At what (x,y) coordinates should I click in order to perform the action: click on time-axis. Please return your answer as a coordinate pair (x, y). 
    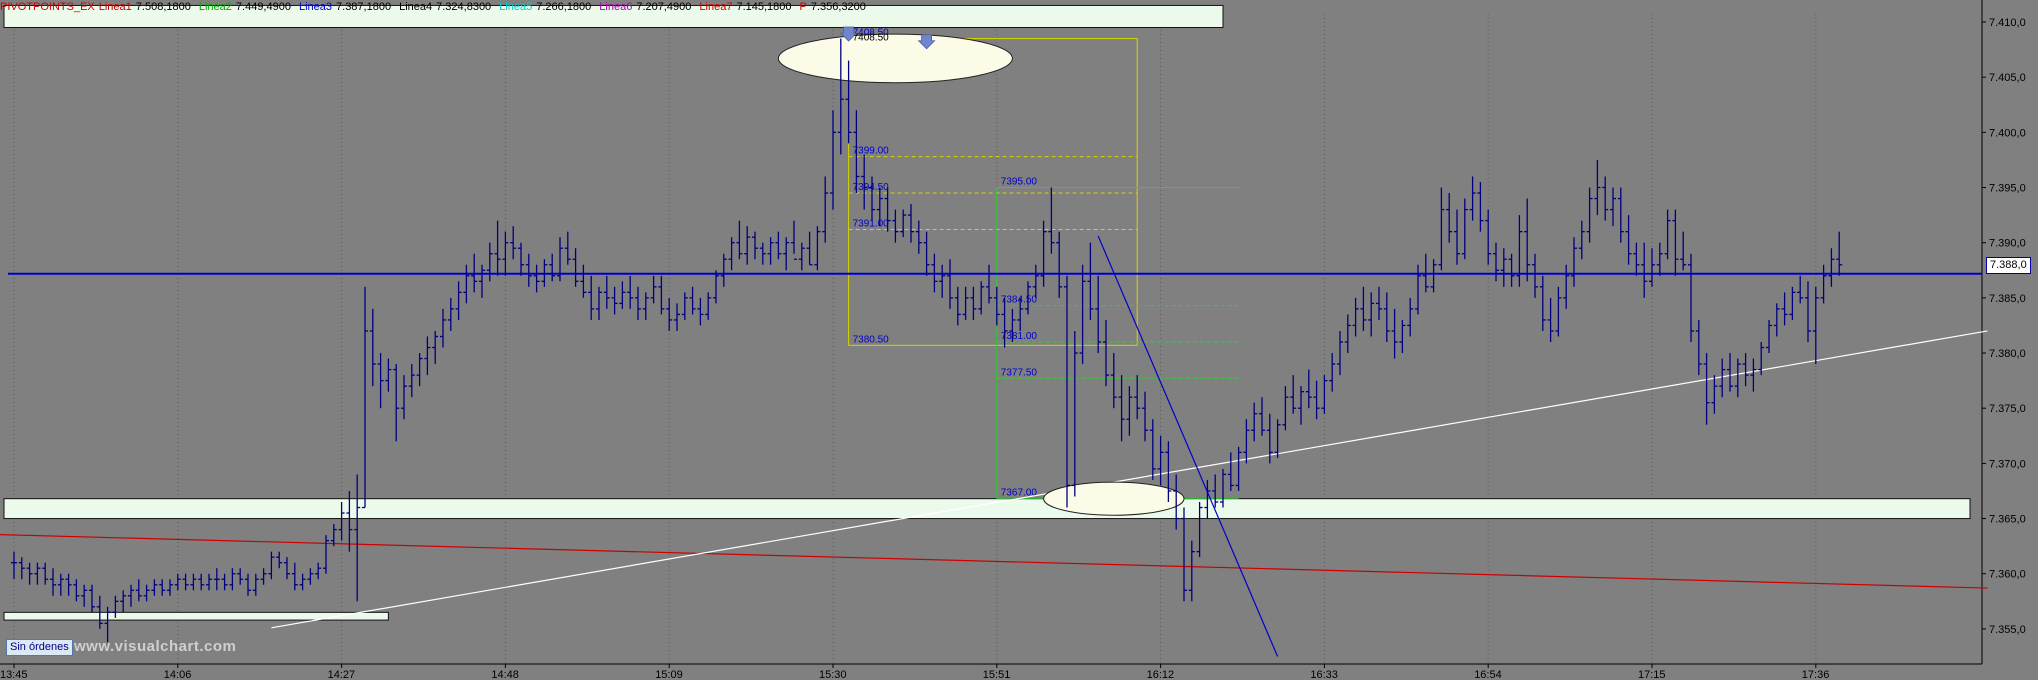
    Looking at the image, I should click on (1019, 672).